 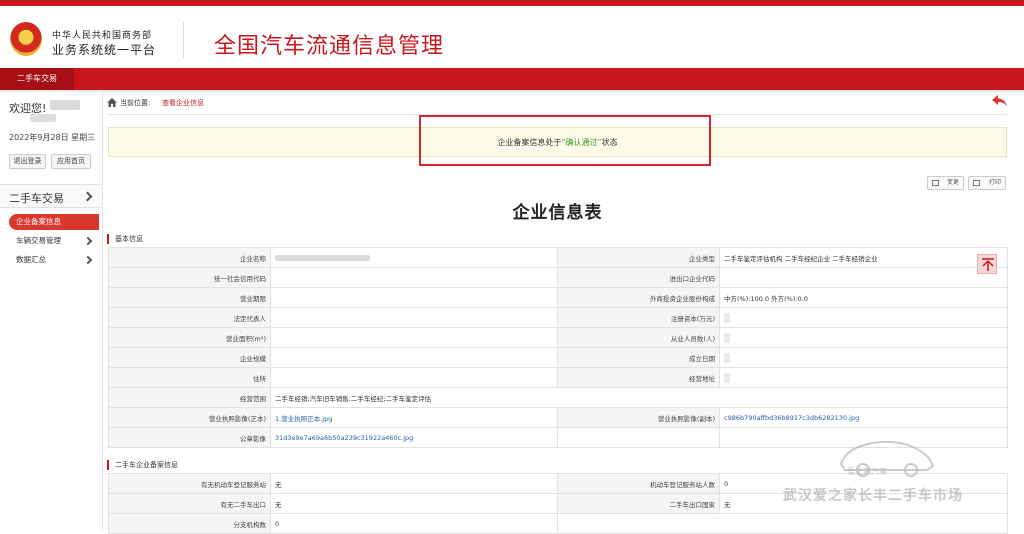 I want to click on section-basic-info: 基本信息, so click(x=125, y=239).